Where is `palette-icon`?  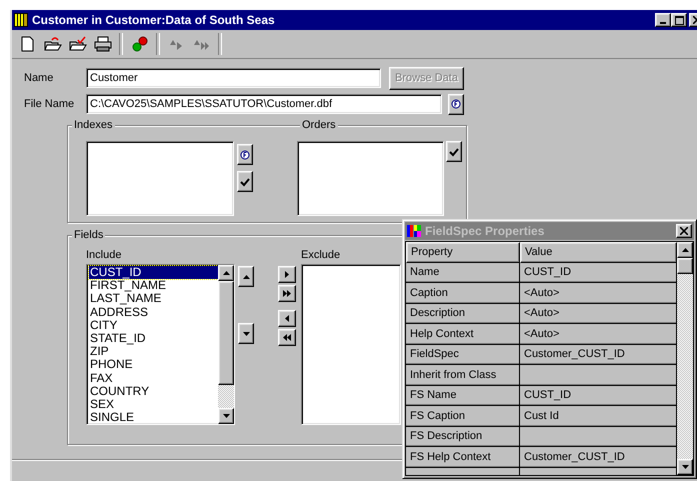
palette-icon is located at coordinates (414, 231).